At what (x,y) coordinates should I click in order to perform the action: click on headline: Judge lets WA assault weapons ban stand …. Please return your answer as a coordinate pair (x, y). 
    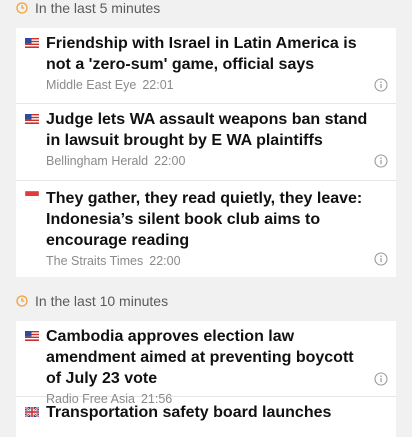
    Looking at the image, I should click on (207, 130).